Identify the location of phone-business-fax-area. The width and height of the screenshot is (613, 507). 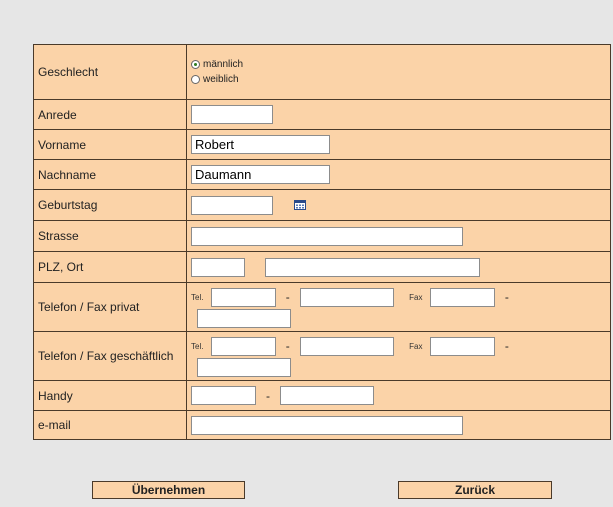
(462, 346).